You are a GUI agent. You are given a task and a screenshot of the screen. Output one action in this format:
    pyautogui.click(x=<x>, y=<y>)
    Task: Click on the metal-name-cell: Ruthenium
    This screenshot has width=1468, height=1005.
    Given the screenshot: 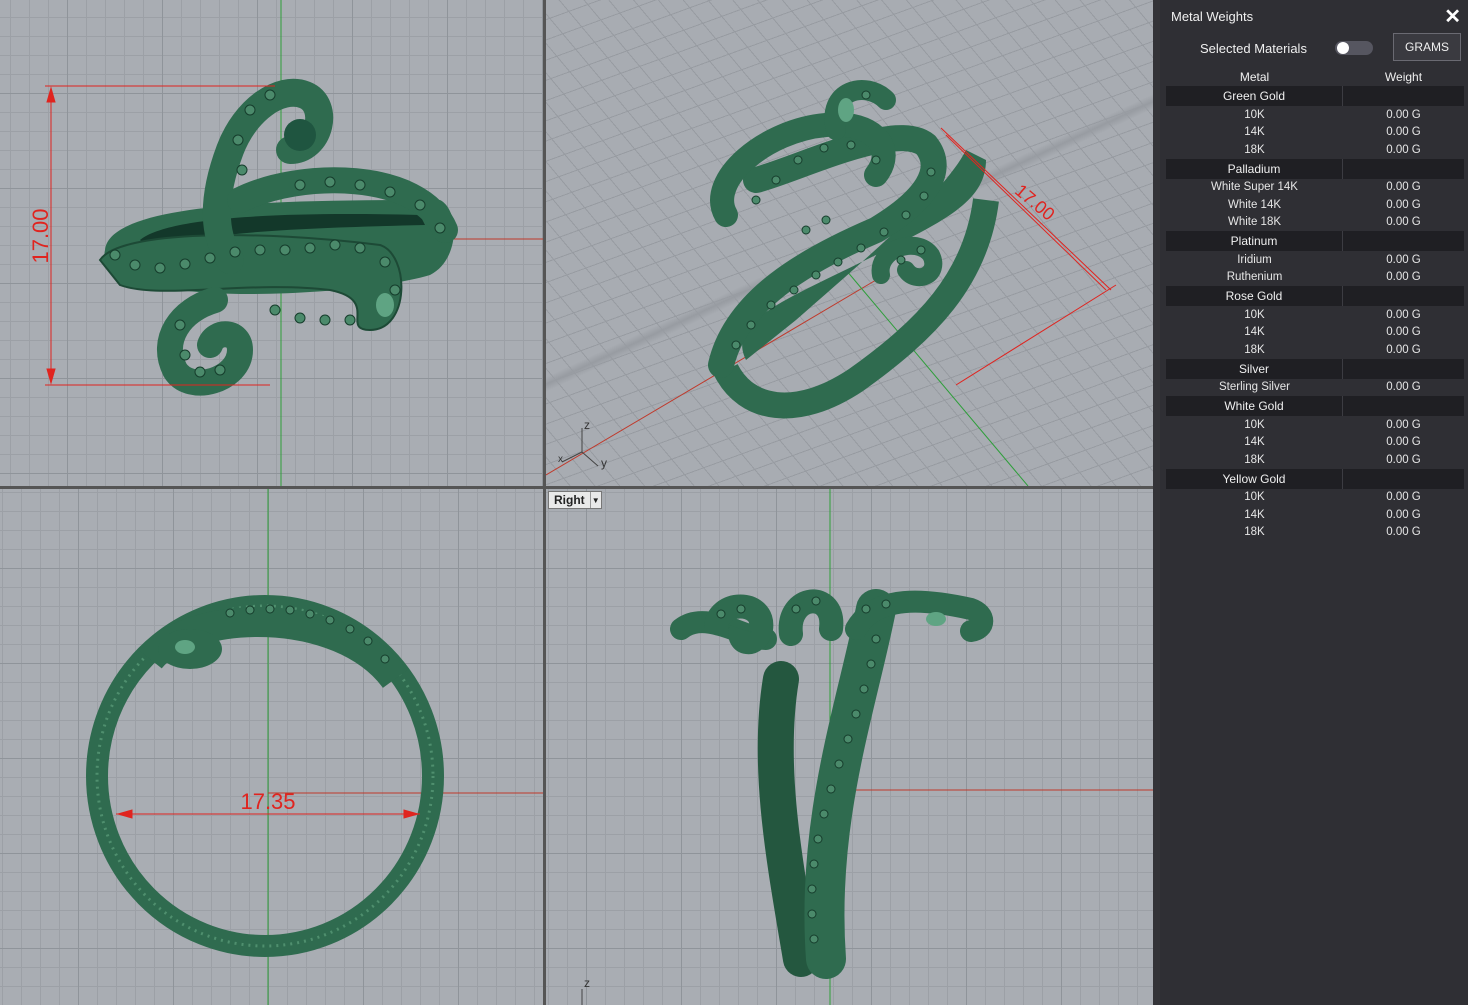 What is the action you would take?
    pyautogui.click(x=1254, y=277)
    